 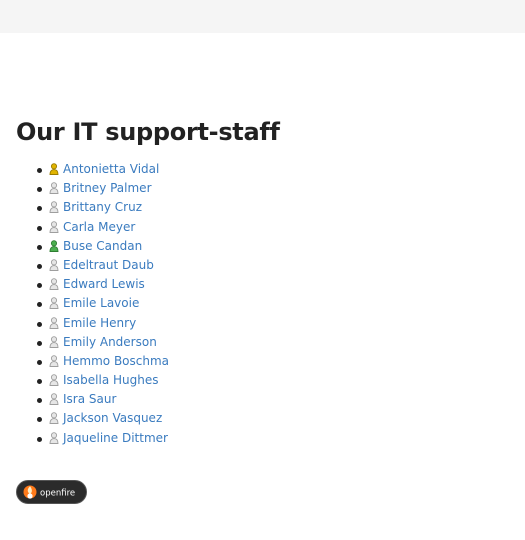 I want to click on staff-list-item: Carla Meyer, so click(x=84, y=227).